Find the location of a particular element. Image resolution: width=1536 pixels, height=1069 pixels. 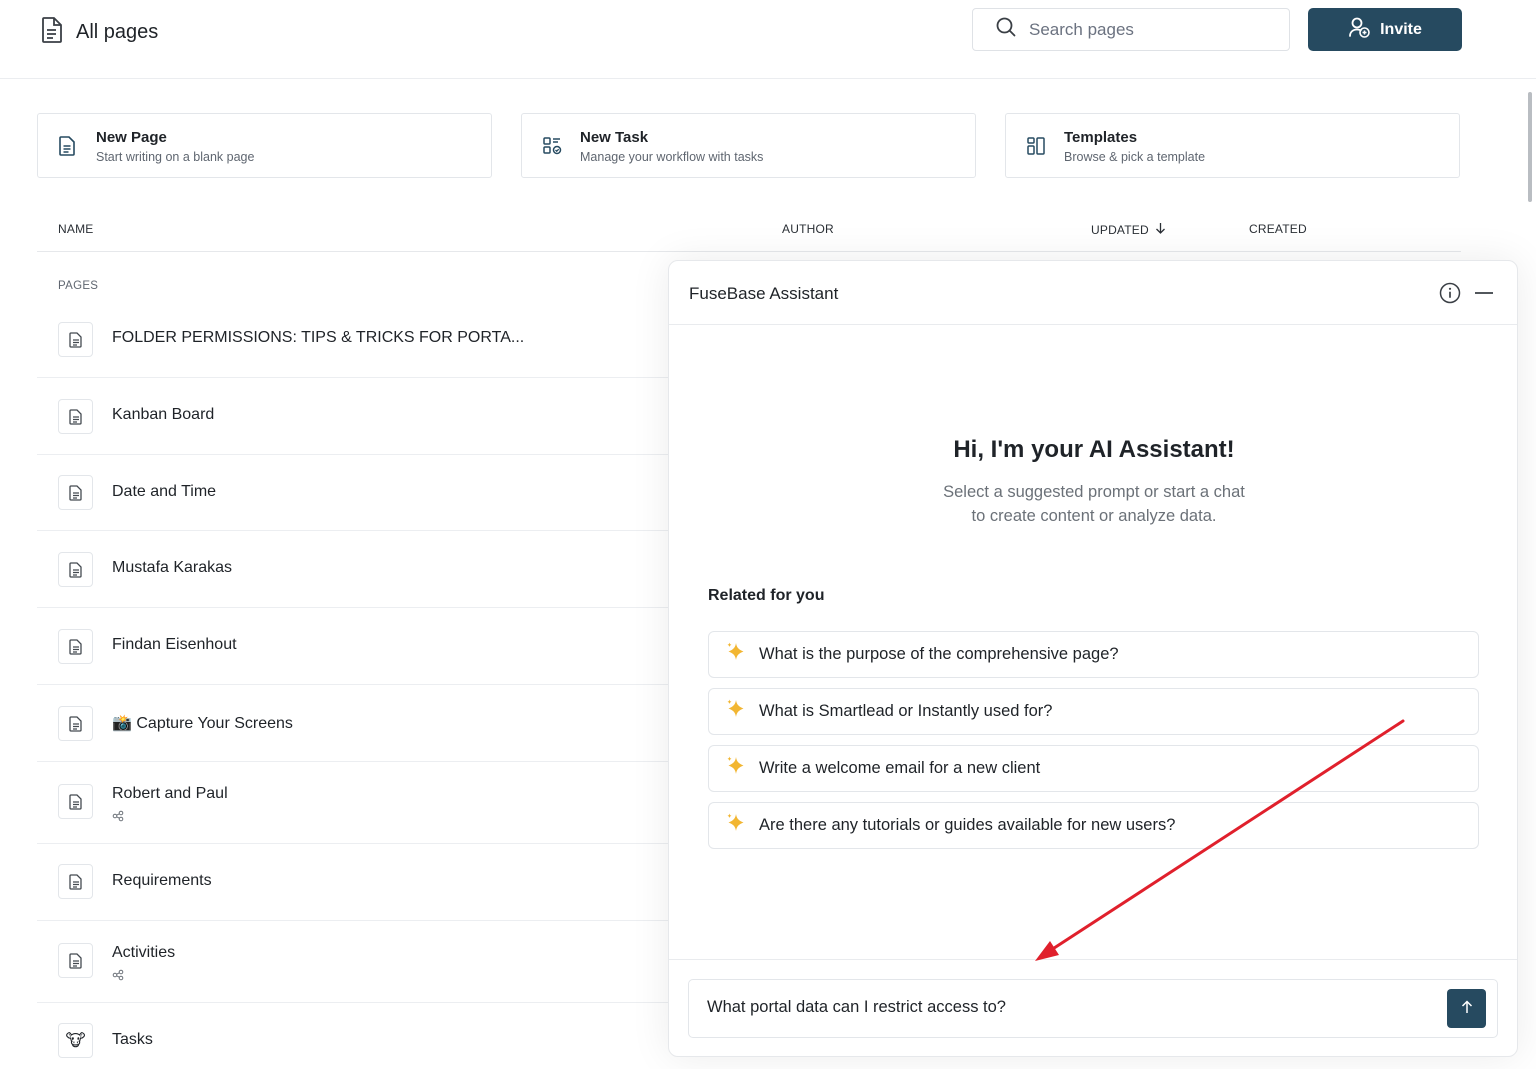

row-name: Robert and Paul is located at coordinates (170, 793).